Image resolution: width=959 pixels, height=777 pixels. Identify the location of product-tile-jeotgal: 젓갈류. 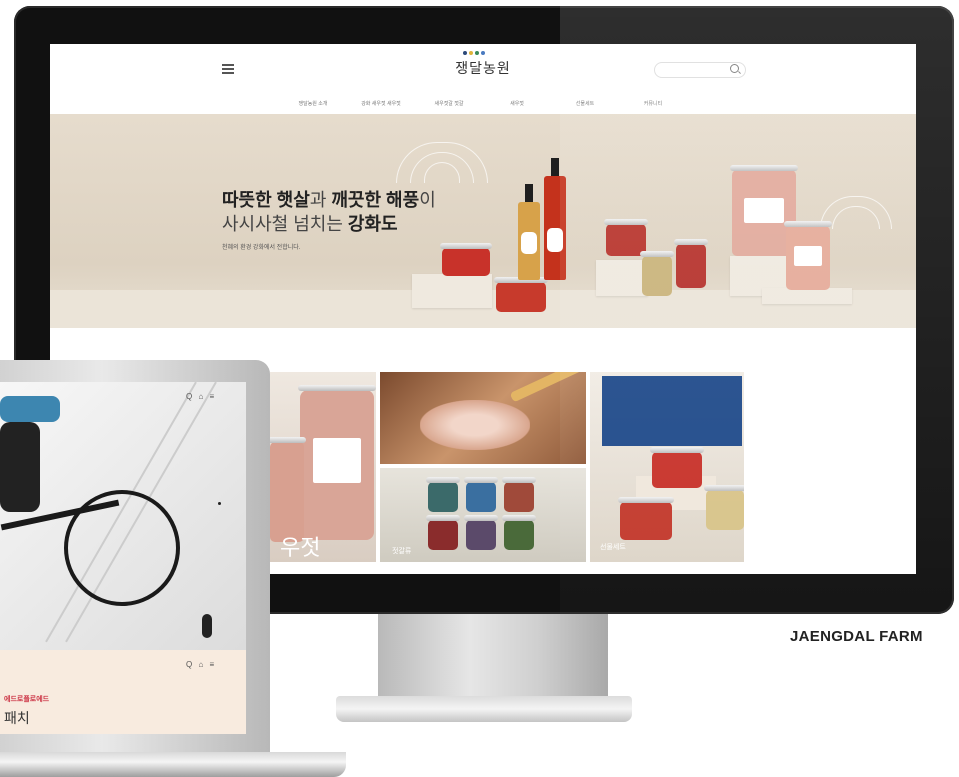
(483, 515).